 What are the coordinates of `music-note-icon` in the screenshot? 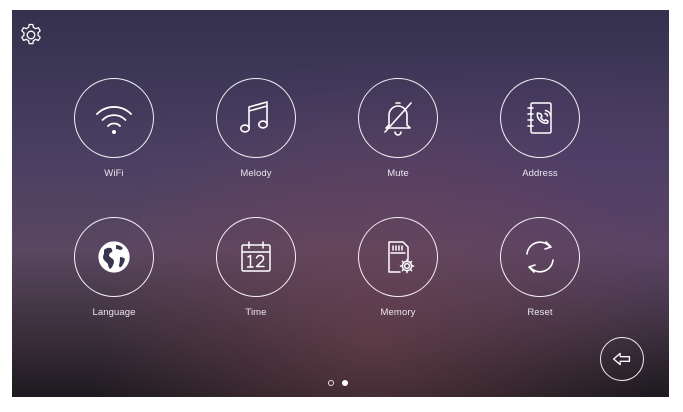 It's located at (254, 117).